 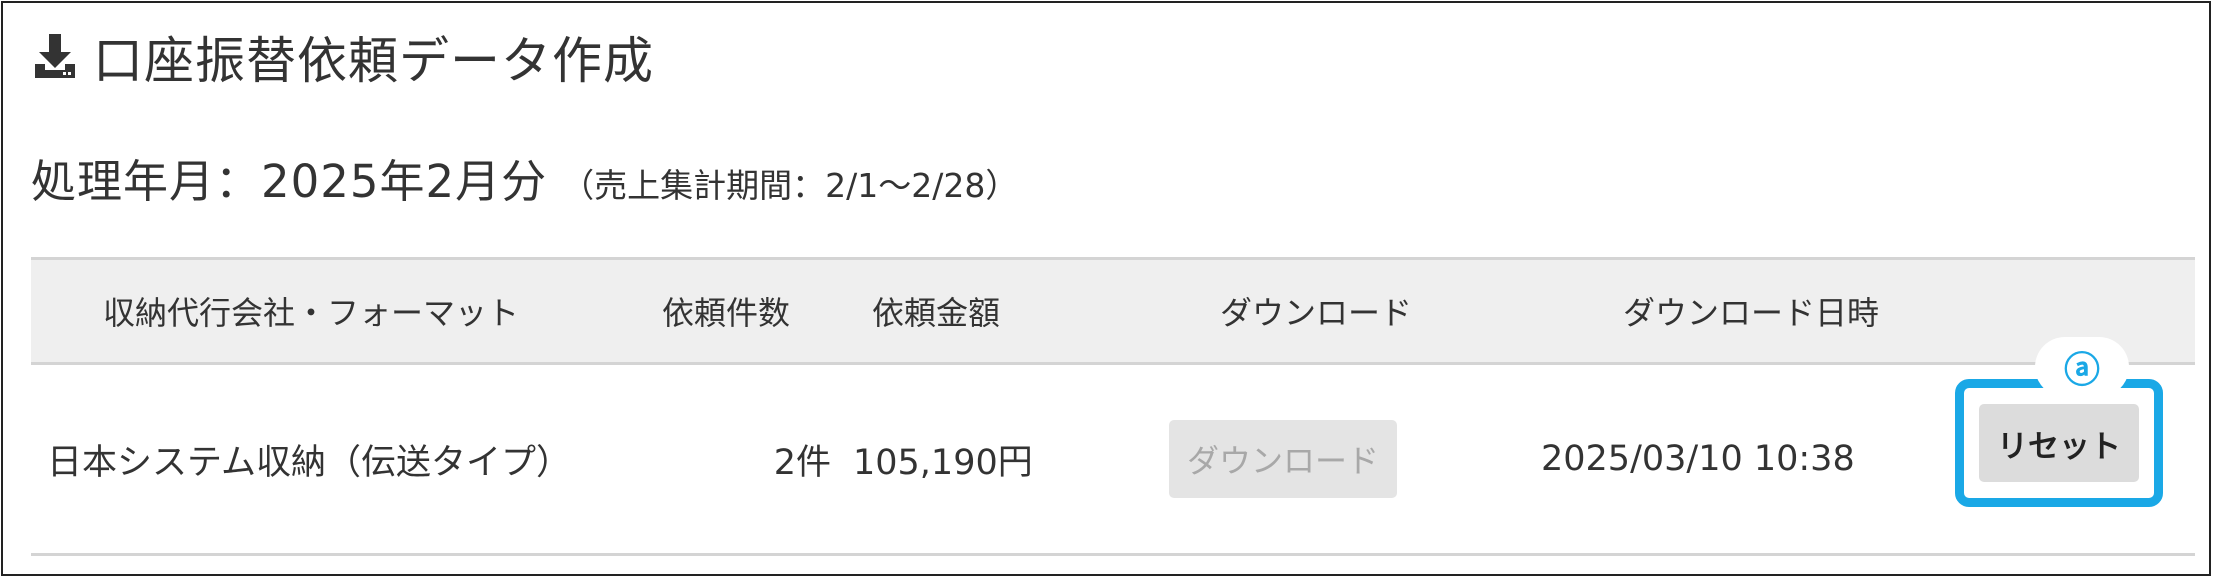 I want to click on header-request-amount: 依頼金額, so click(x=935, y=313).